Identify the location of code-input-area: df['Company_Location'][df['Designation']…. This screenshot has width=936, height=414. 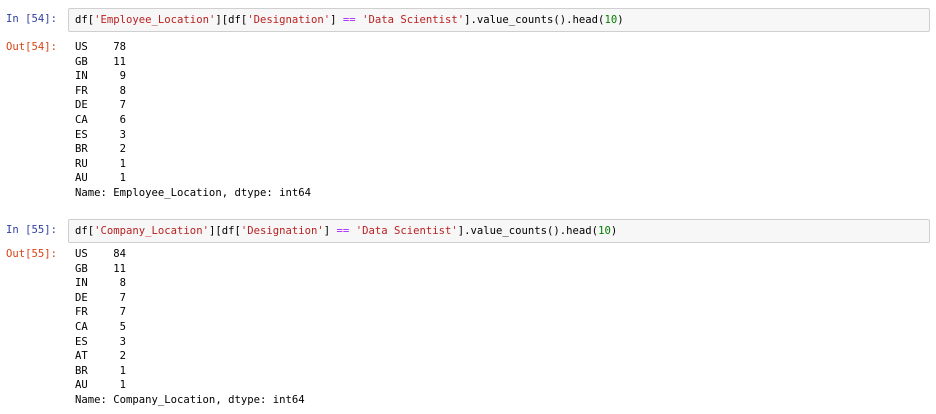
(499, 231).